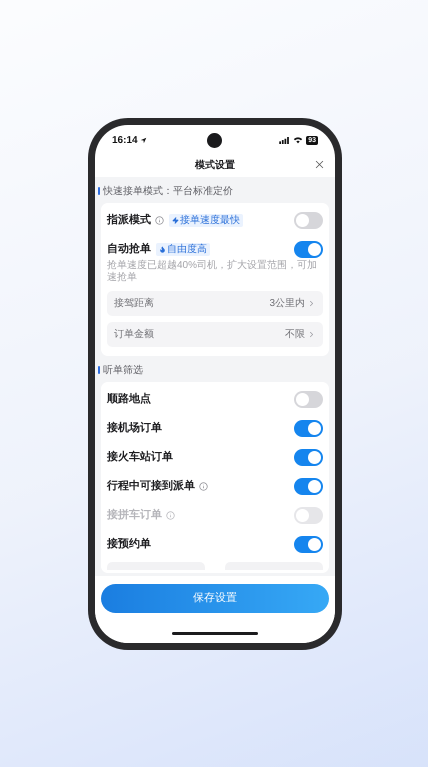 This screenshot has width=428, height=767. What do you see at coordinates (215, 303) in the screenshot?
I see `option-row: 接驾距离 3公里内` at bounding box center [215, 303].